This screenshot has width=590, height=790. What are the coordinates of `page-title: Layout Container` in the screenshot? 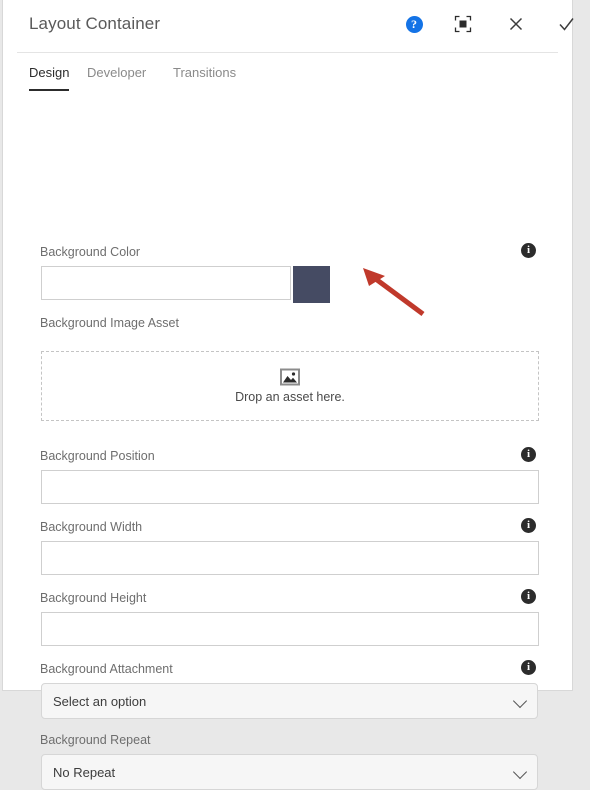 It's located at (95, 23).